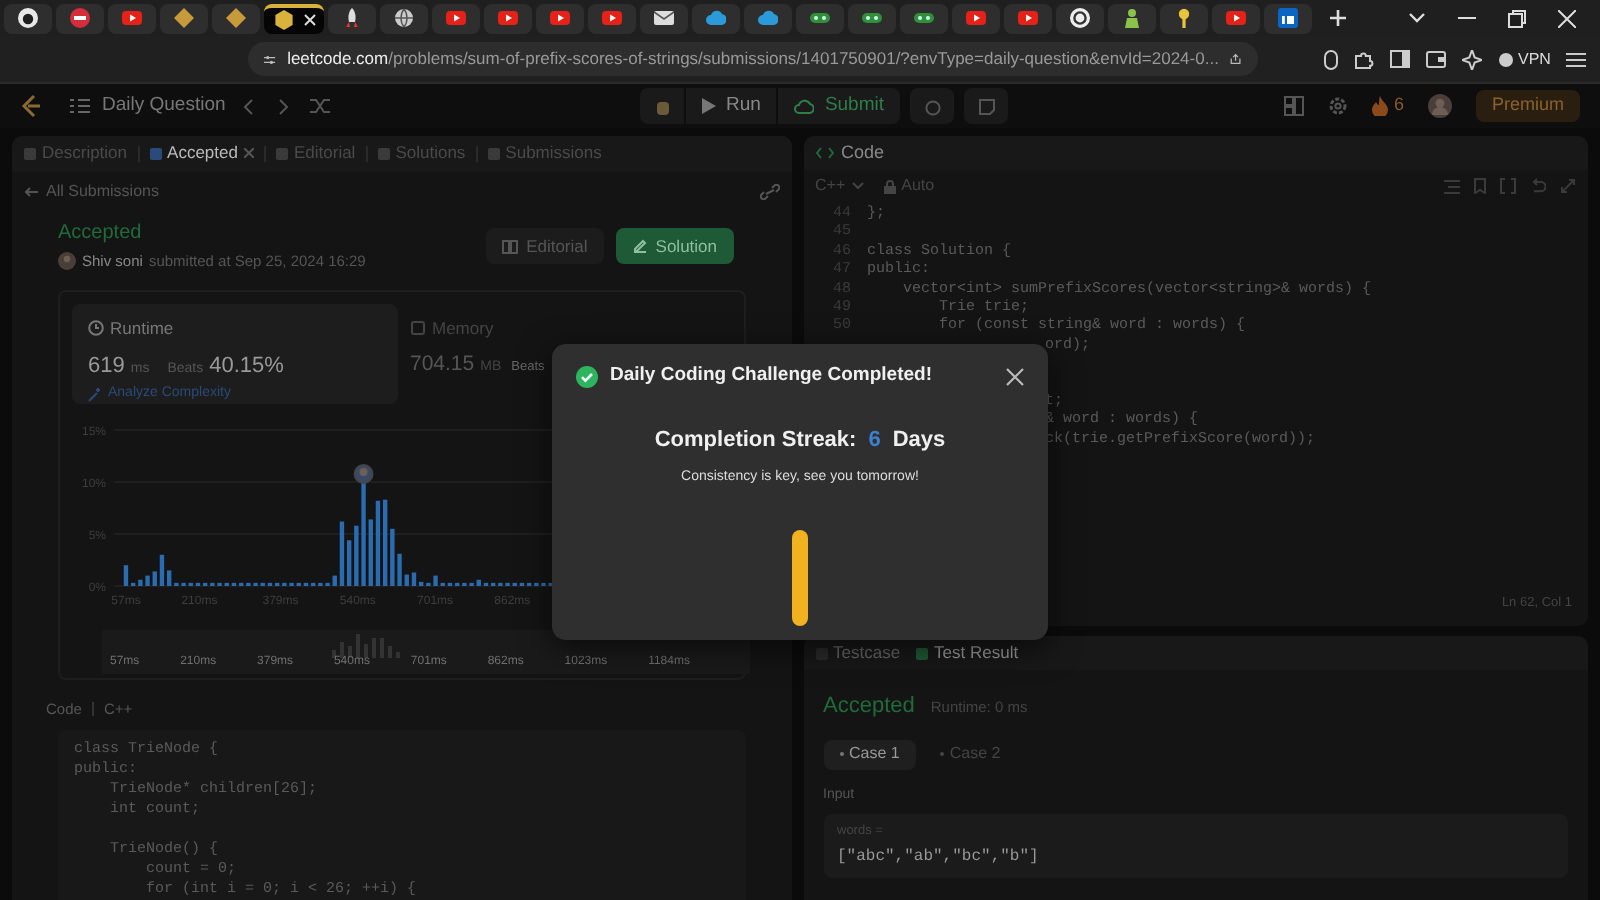 The image size is (1600, 900). I want to click on dialog-title: Daily Coding Challenge Completed!, so click(771, 376).